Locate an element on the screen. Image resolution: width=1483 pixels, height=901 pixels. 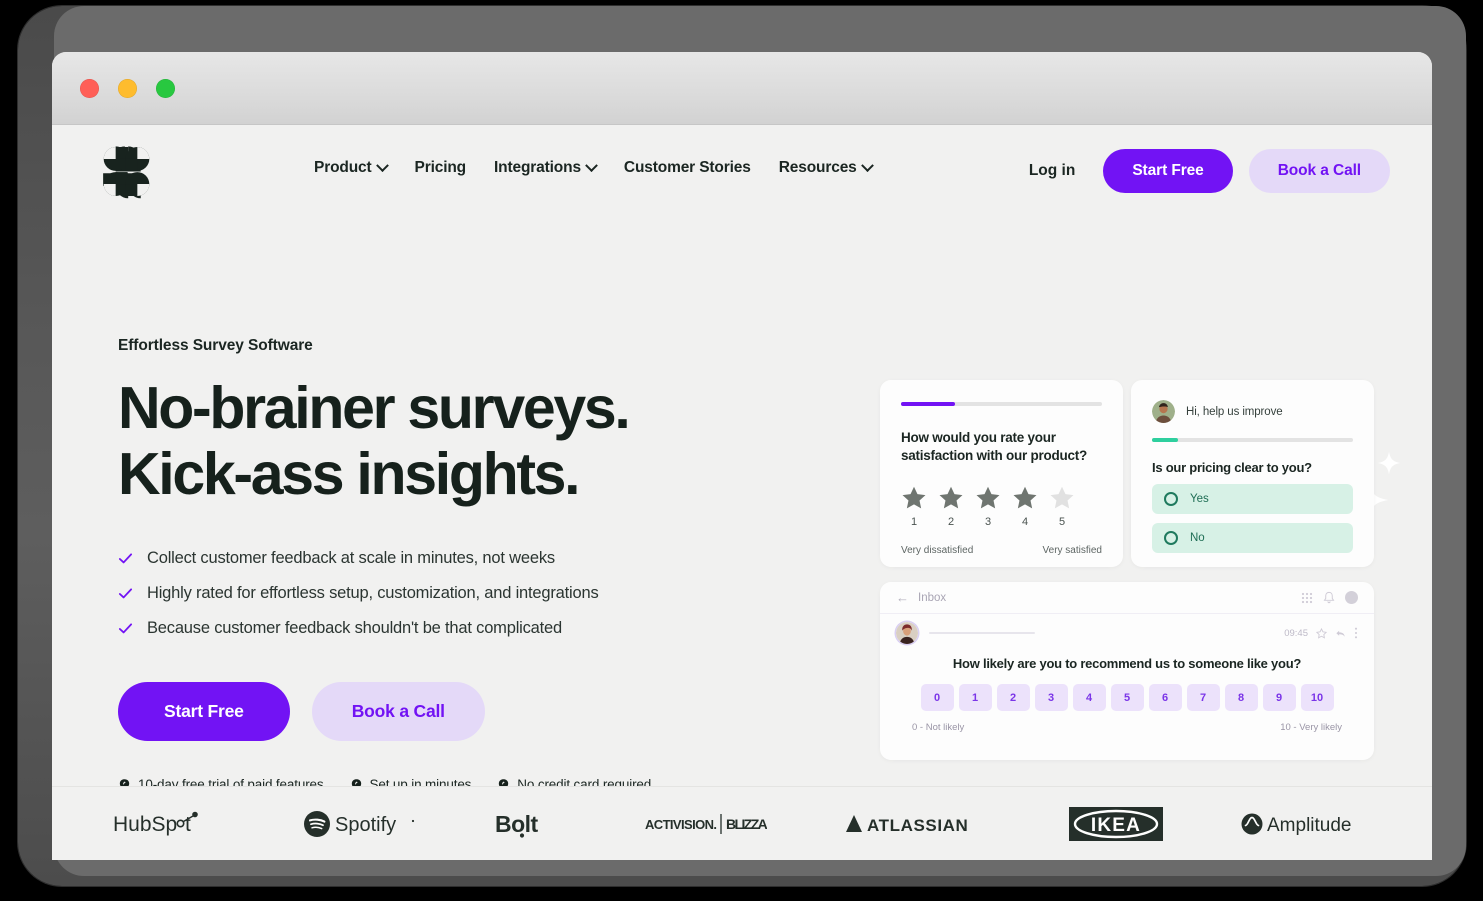
pricing-option-yes: Yes is located at coordinates (1252, 498).